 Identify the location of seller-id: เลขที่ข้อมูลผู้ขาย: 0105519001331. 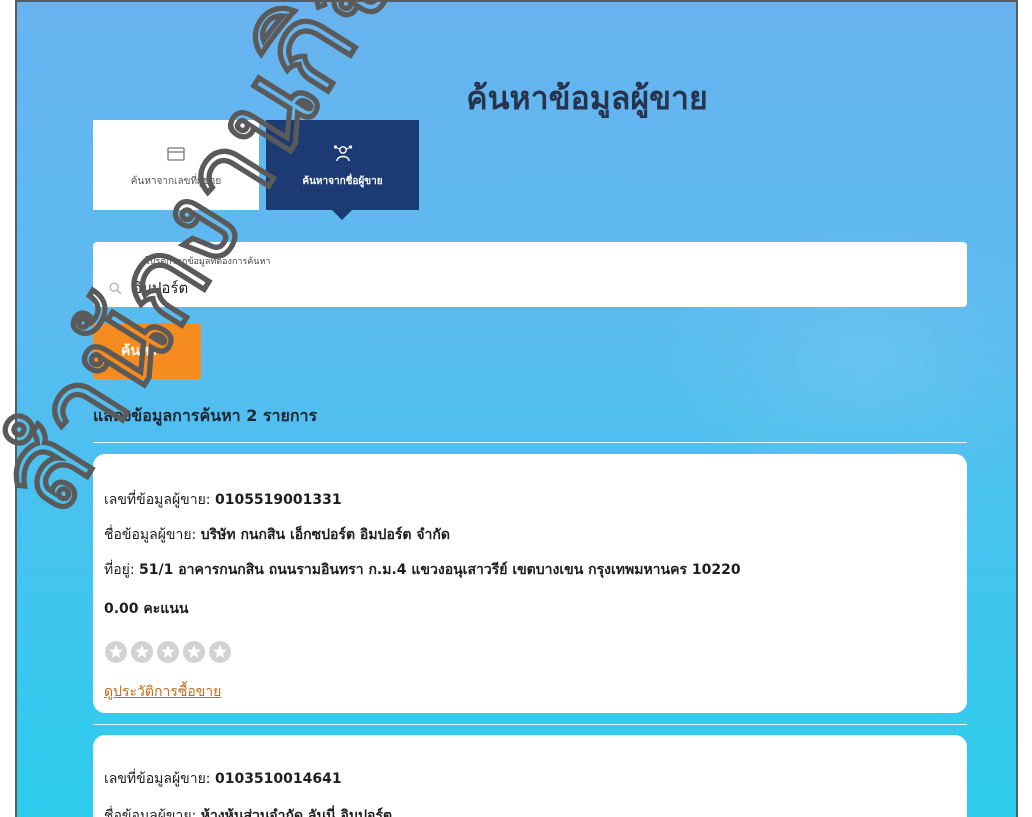
(223, 500).